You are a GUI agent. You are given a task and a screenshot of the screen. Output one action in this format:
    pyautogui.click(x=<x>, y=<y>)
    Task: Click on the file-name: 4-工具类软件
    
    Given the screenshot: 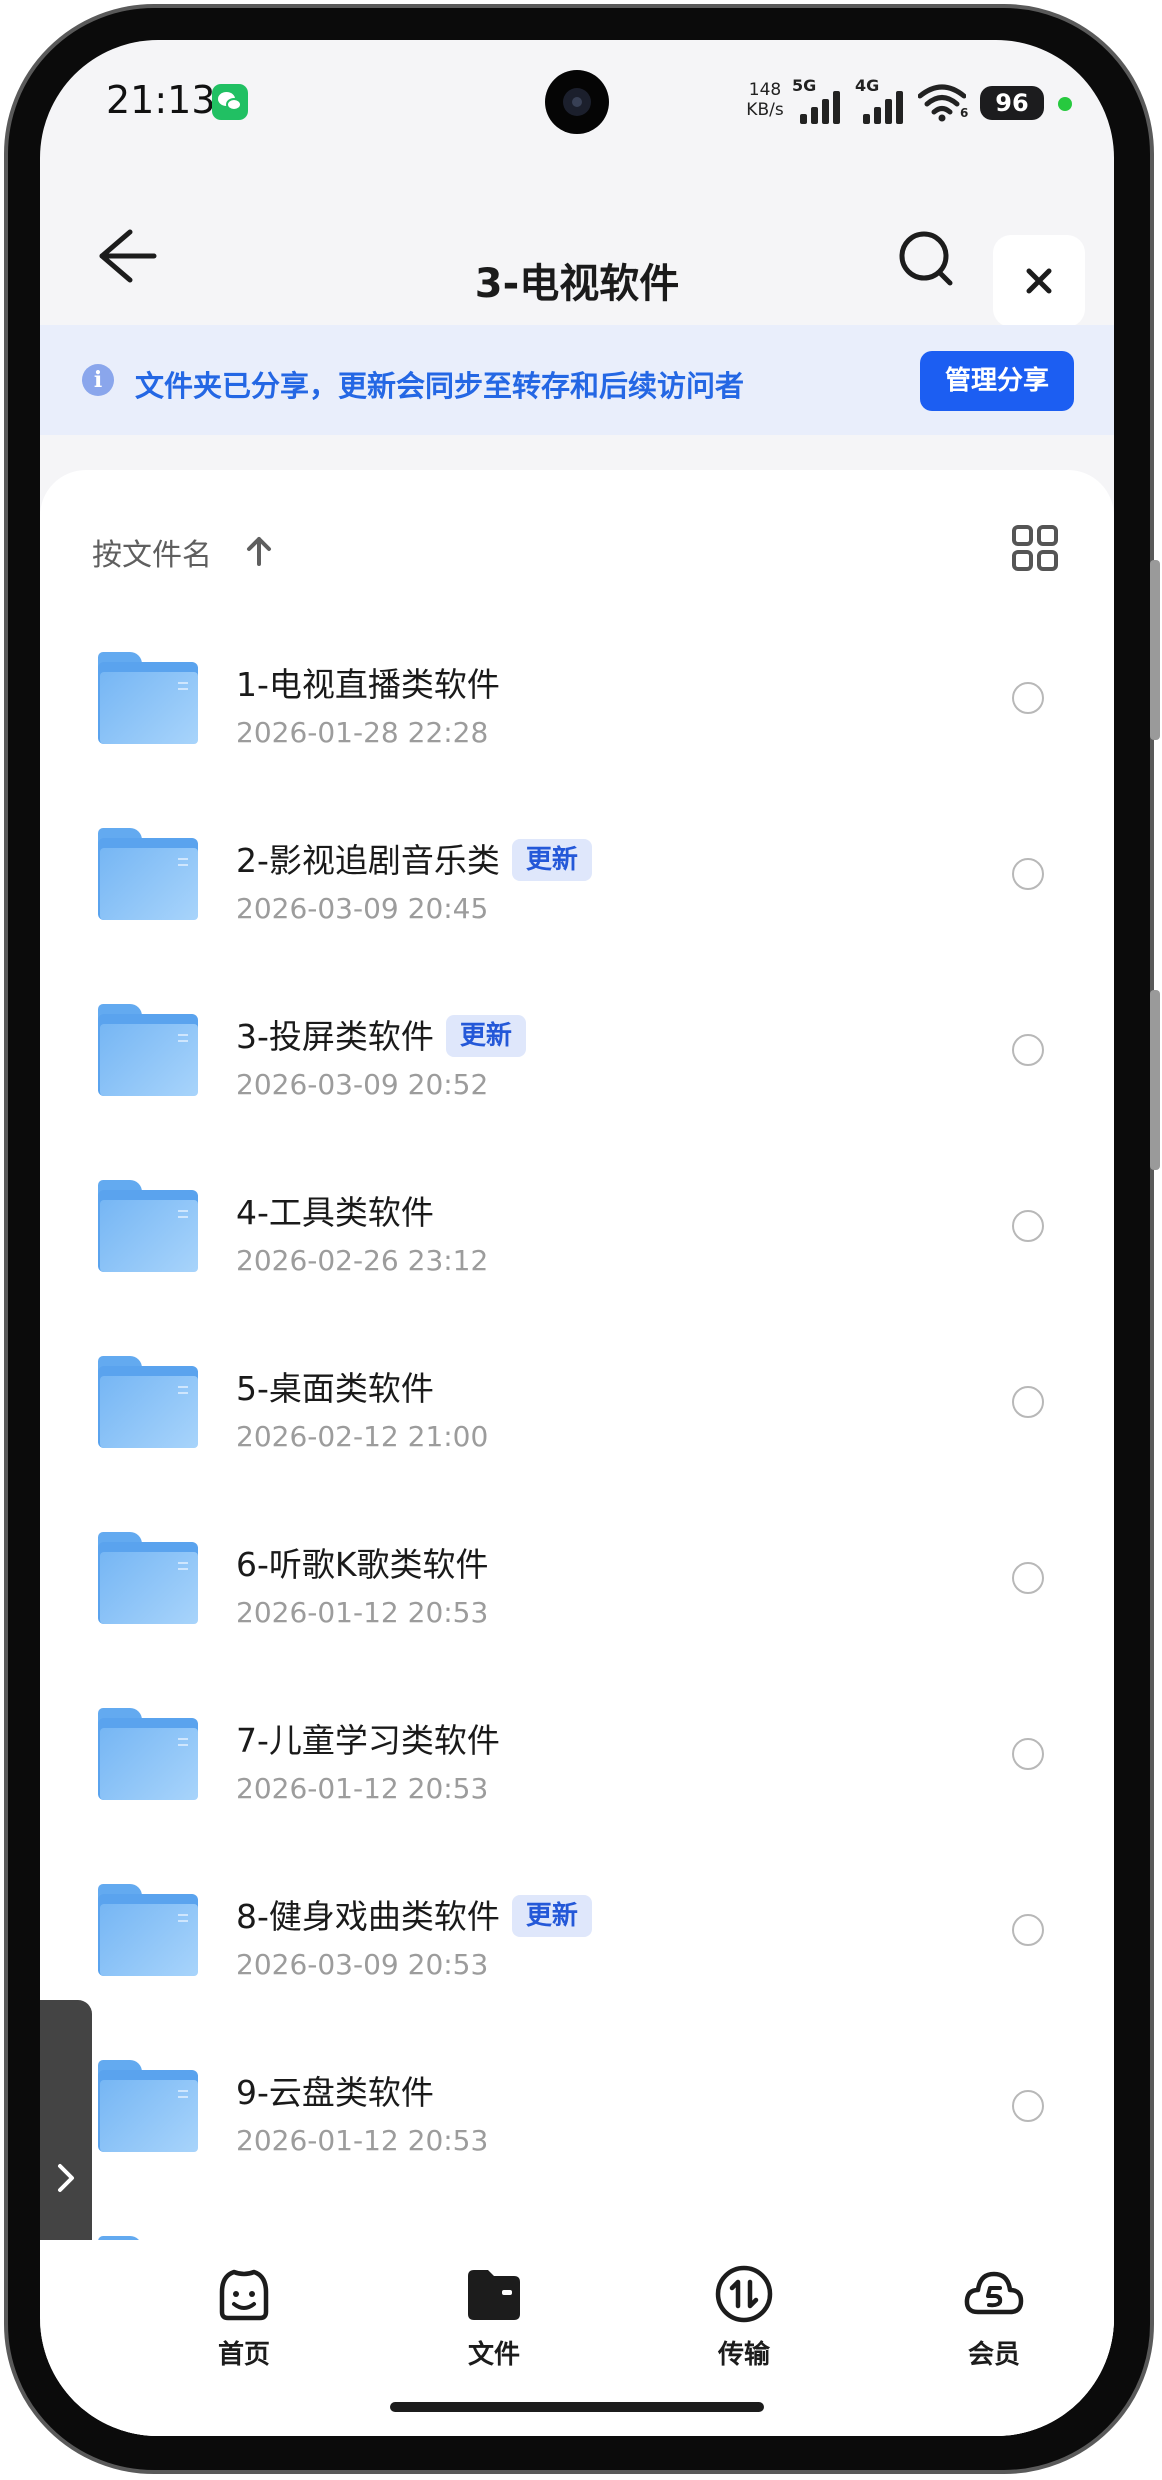 What is the action you would take?
    pyautogui.click(x=335, y=1212)
    